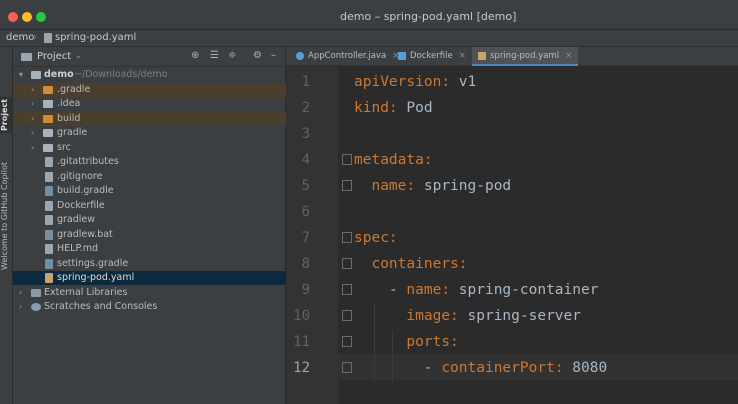 The width and height of the screenshot is (738, 404). What do you see at coordinates (85, 190) in the screenshot?
I see `tree-item-label: build.gradle` at bounding box center [85, 190].